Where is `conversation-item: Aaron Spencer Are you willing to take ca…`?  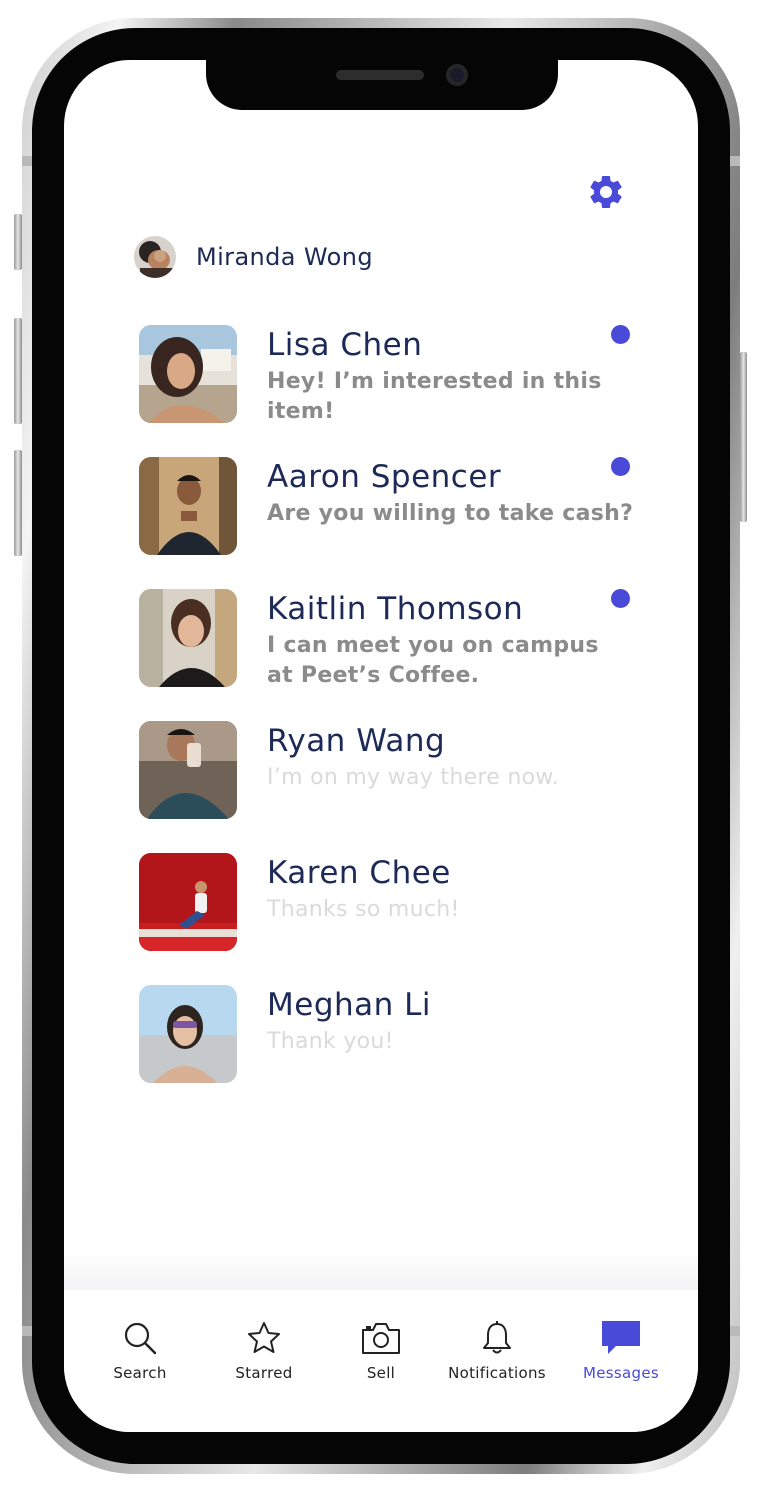 conversation-item: Aaron Spencer Are you willing to take ca… is located at coordinates (399, 507).